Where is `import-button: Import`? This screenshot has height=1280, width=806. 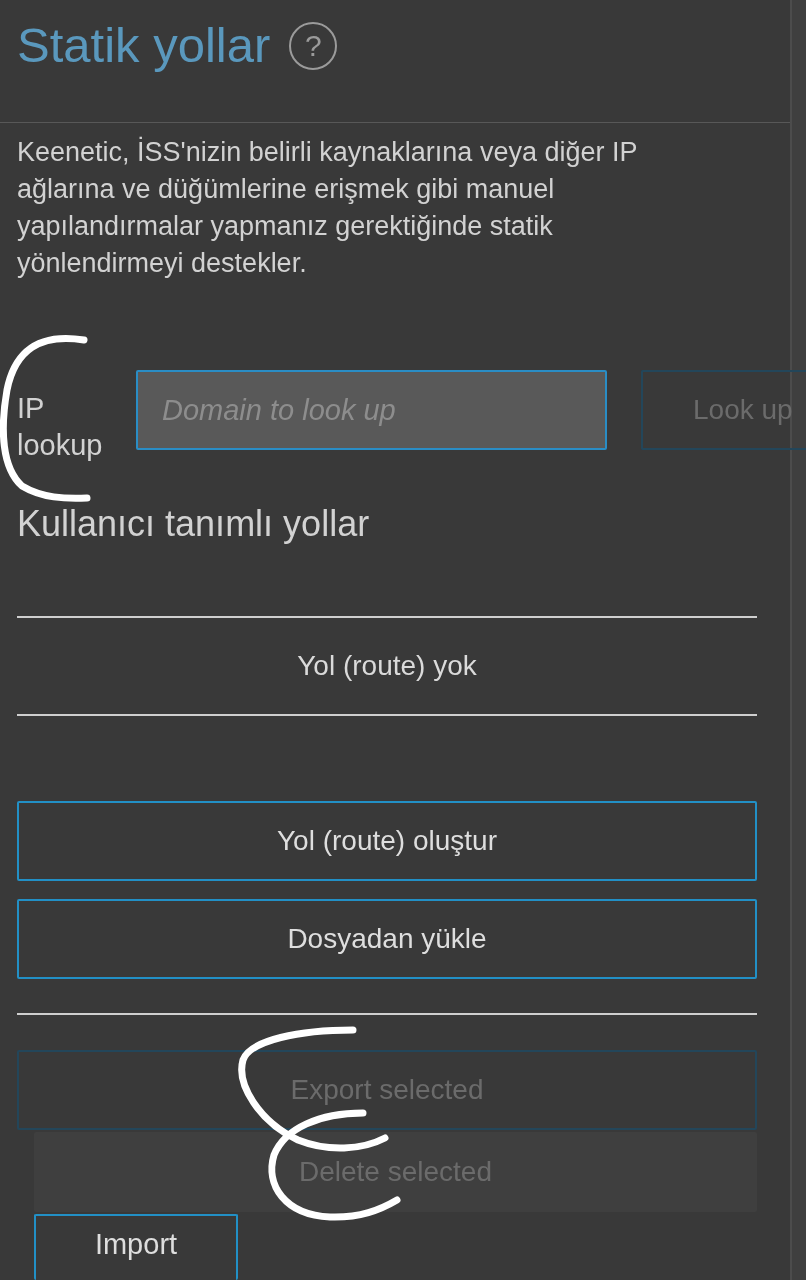 import-button: Import is located at coordinates (136, 1247).